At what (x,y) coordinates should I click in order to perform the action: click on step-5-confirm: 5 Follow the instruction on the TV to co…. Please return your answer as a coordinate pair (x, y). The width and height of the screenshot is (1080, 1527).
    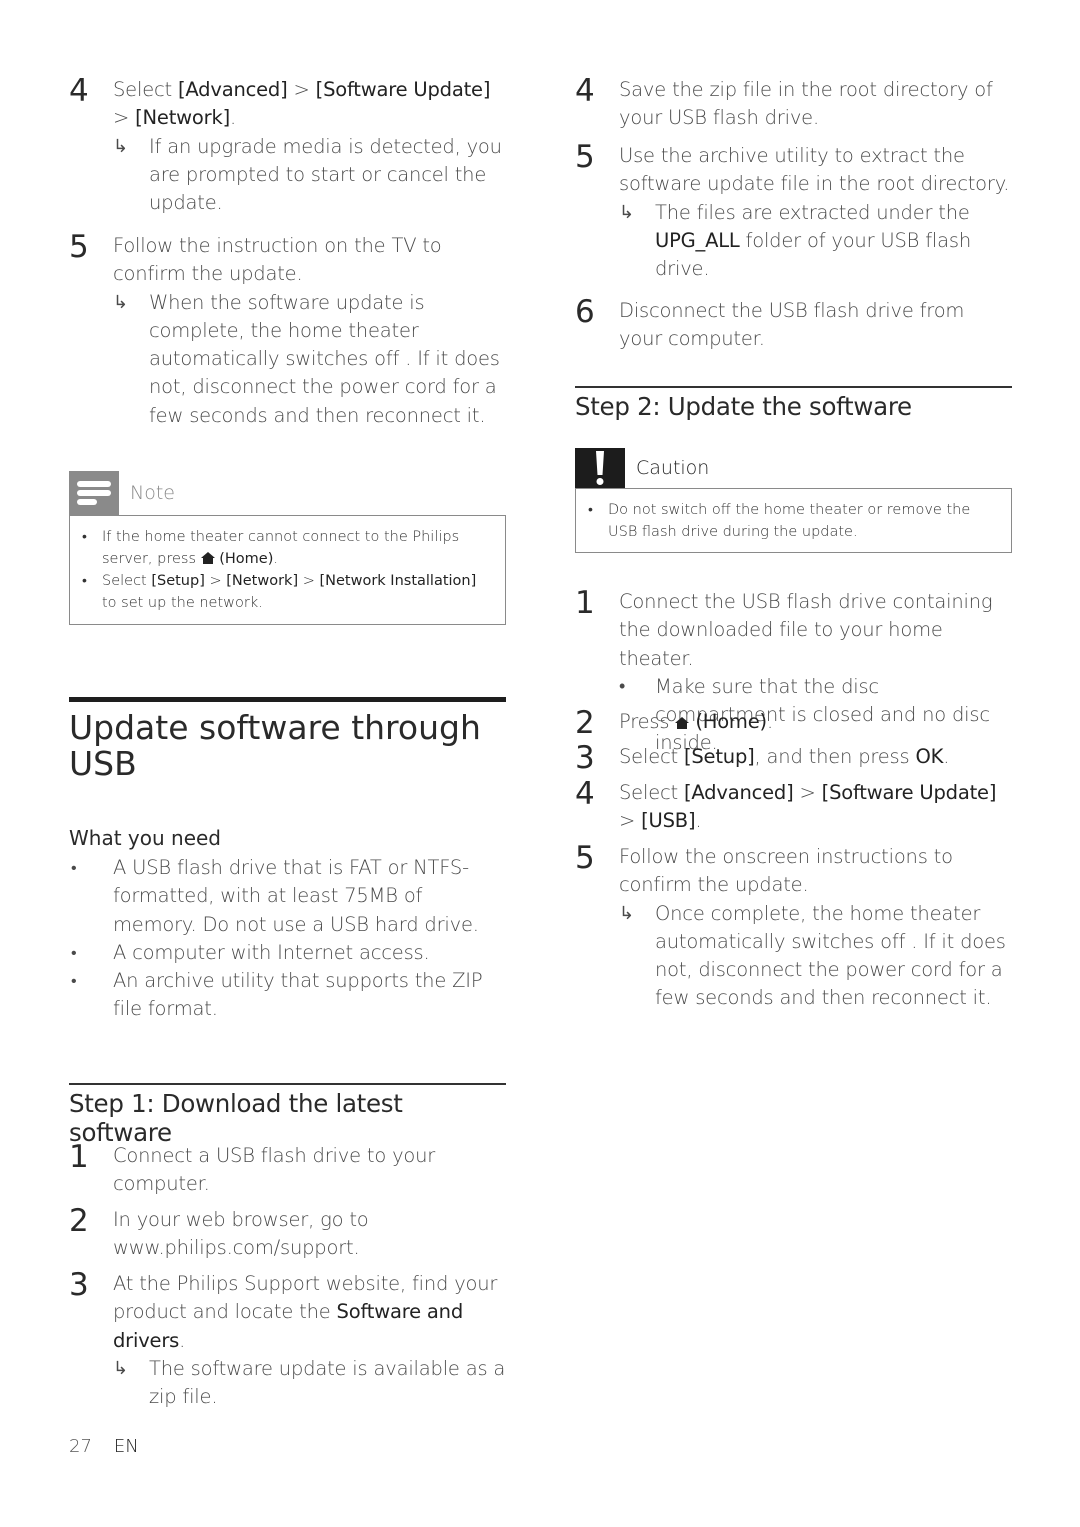
    Looking at the image, I should click on (287, 331).